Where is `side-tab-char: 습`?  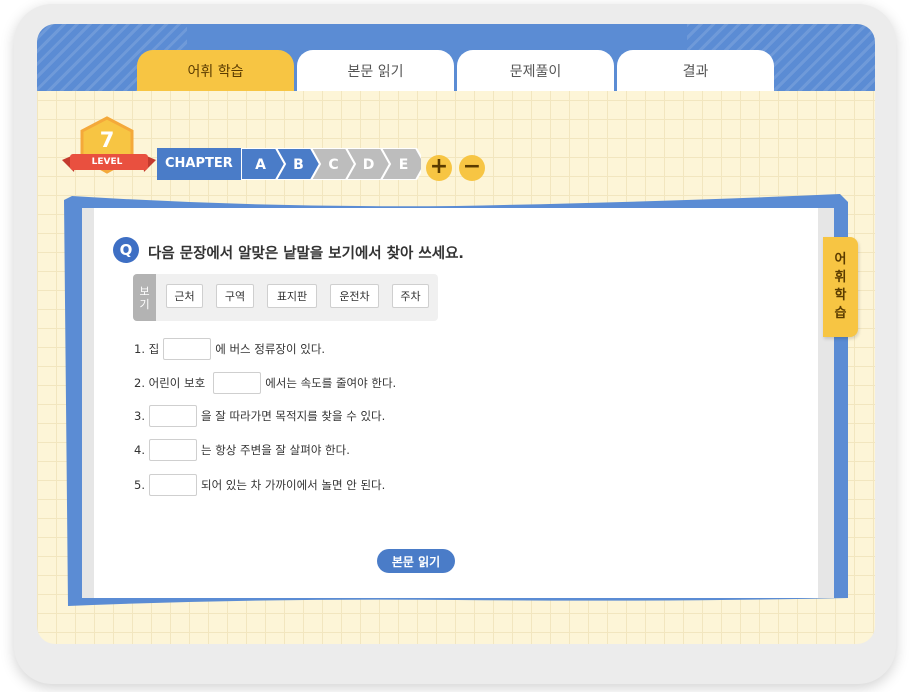
side-tab-char: 습 is located at coordinates (840, 313).